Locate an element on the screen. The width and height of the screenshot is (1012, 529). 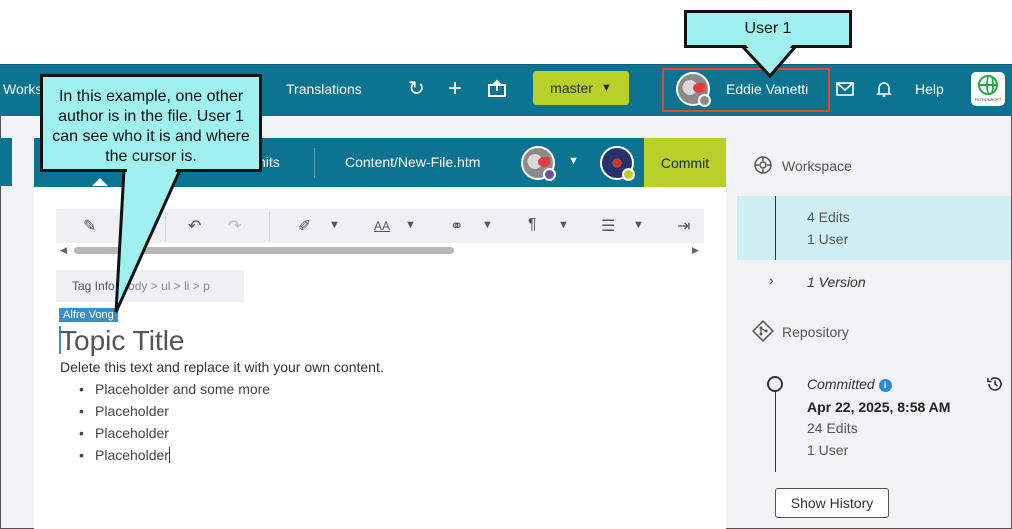
tab-translations: Translations is located at coordinates (324, 89).